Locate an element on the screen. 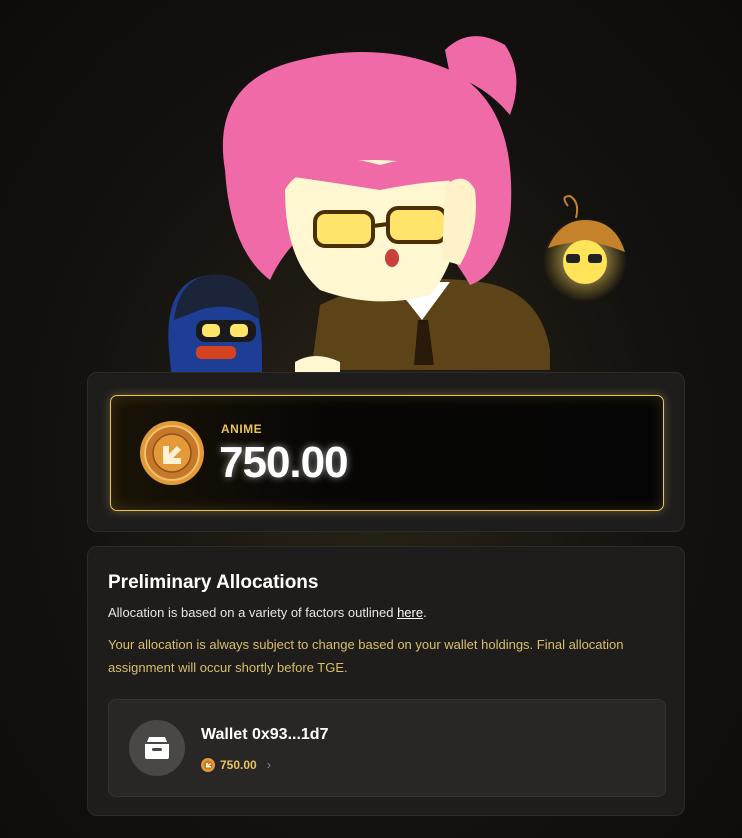 Image resolution: width=742 pixels, height=838 pixels. yellow-mascot is located at coordinates (585, 248).